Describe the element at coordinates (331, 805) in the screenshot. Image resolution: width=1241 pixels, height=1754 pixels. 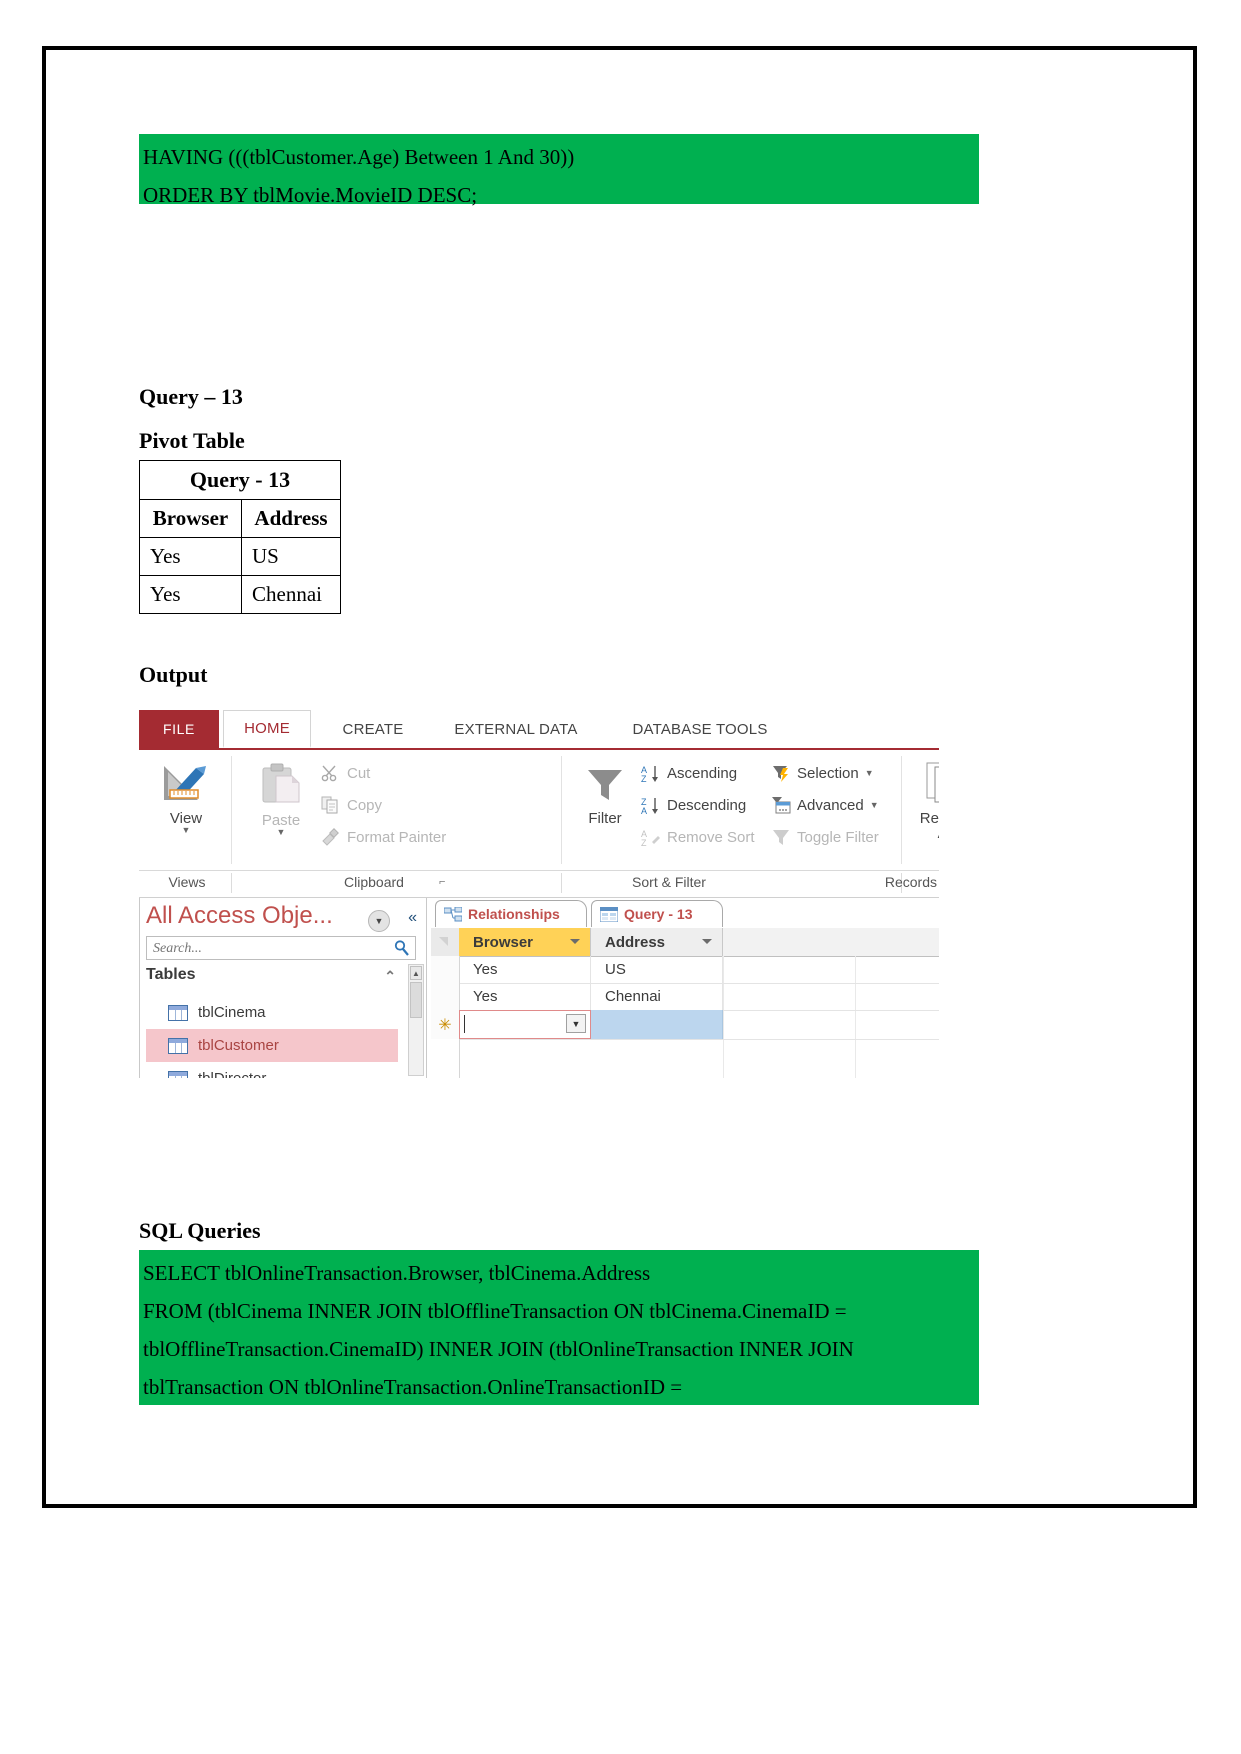
I see `copy-icon` at that location.